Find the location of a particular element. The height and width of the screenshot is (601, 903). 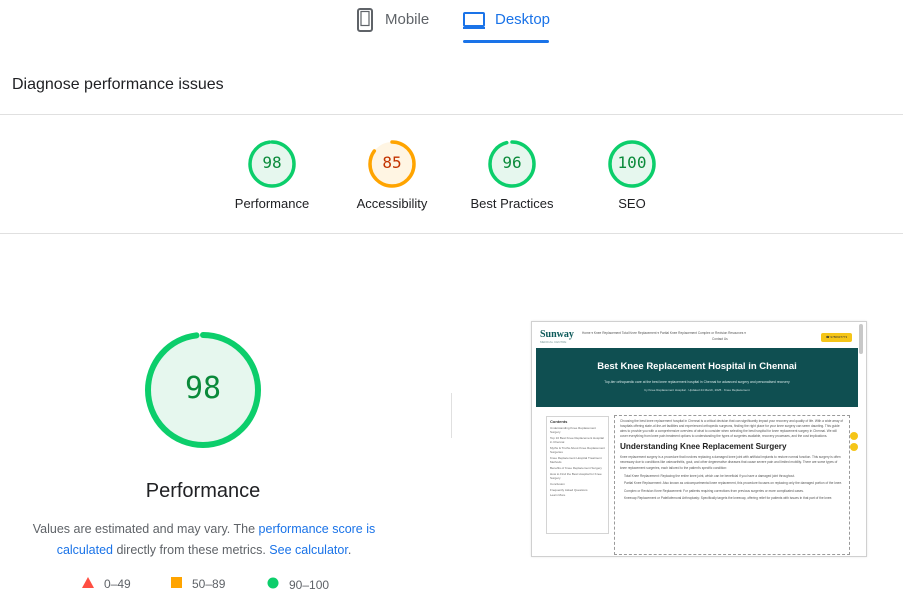

tab-desktop: Desktop is located at coordinates (506, 26).